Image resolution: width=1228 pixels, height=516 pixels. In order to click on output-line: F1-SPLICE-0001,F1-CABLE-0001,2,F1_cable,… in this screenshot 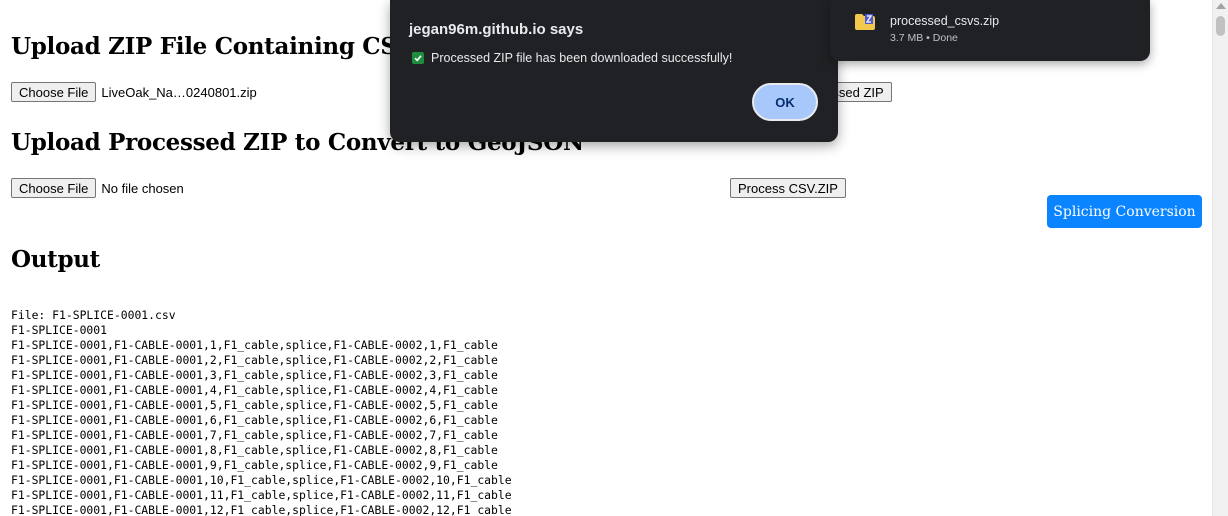, I will do `click(254, 360)`.